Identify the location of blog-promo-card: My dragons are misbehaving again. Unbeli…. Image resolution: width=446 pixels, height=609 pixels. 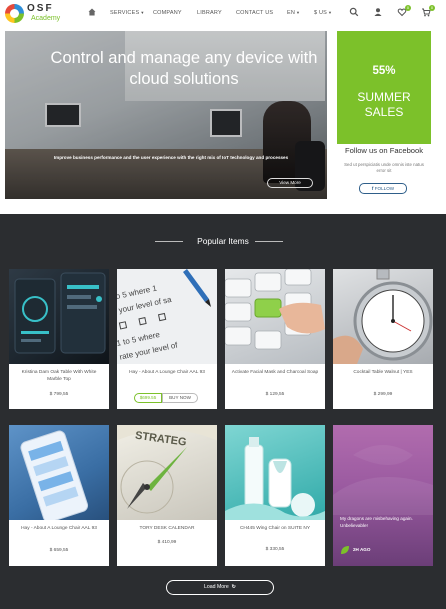
(383, 495).